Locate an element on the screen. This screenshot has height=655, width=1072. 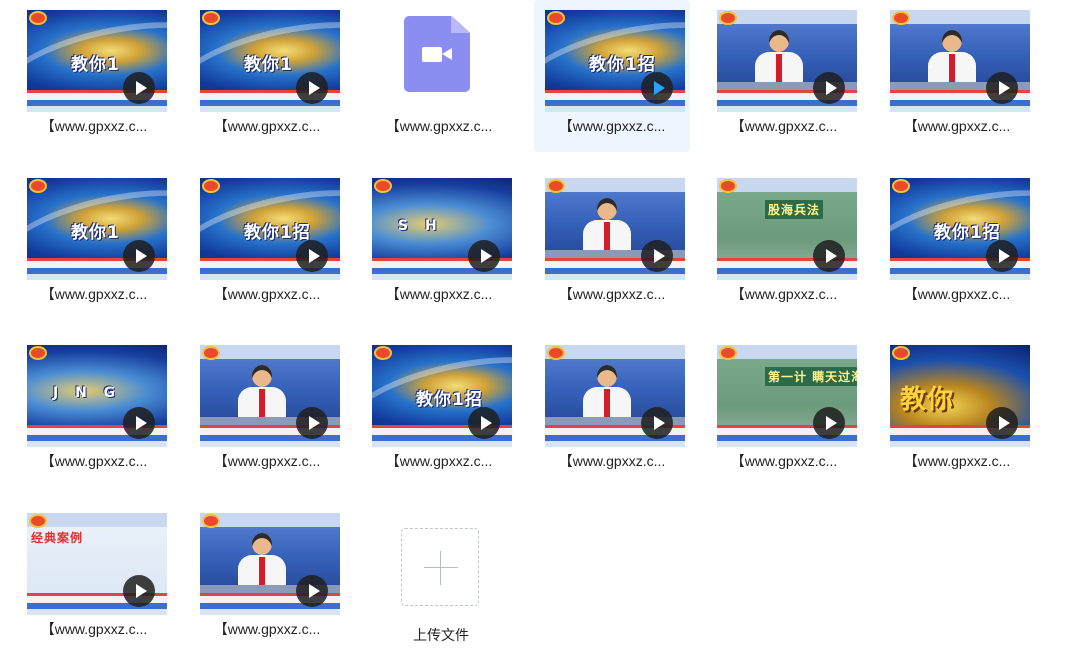
thumbnail-caption: S H is located at coordinates (420, 226).